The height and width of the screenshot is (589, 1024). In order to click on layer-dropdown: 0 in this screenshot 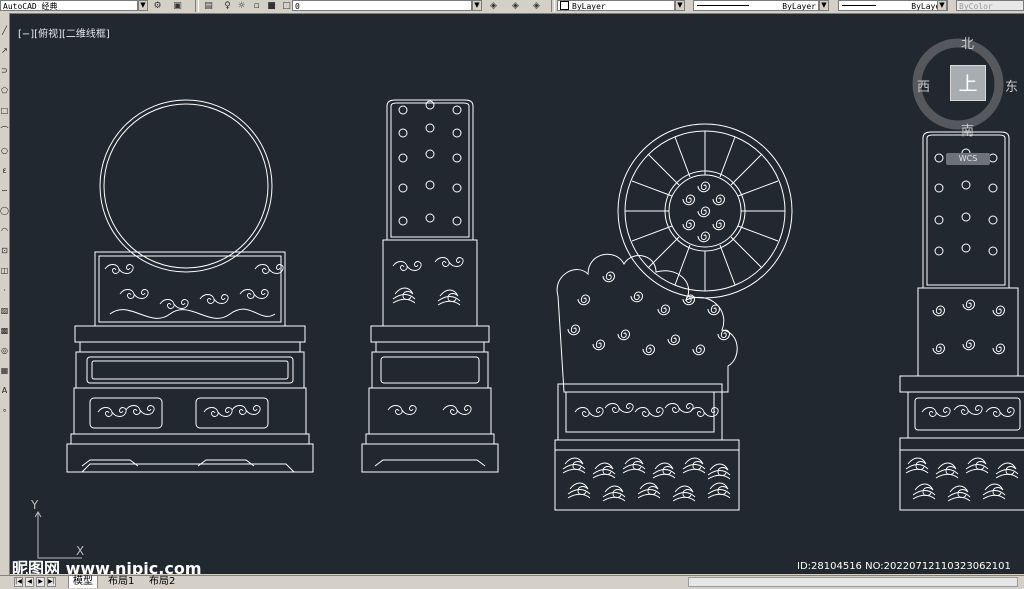, I will do `click(382, 5)`.